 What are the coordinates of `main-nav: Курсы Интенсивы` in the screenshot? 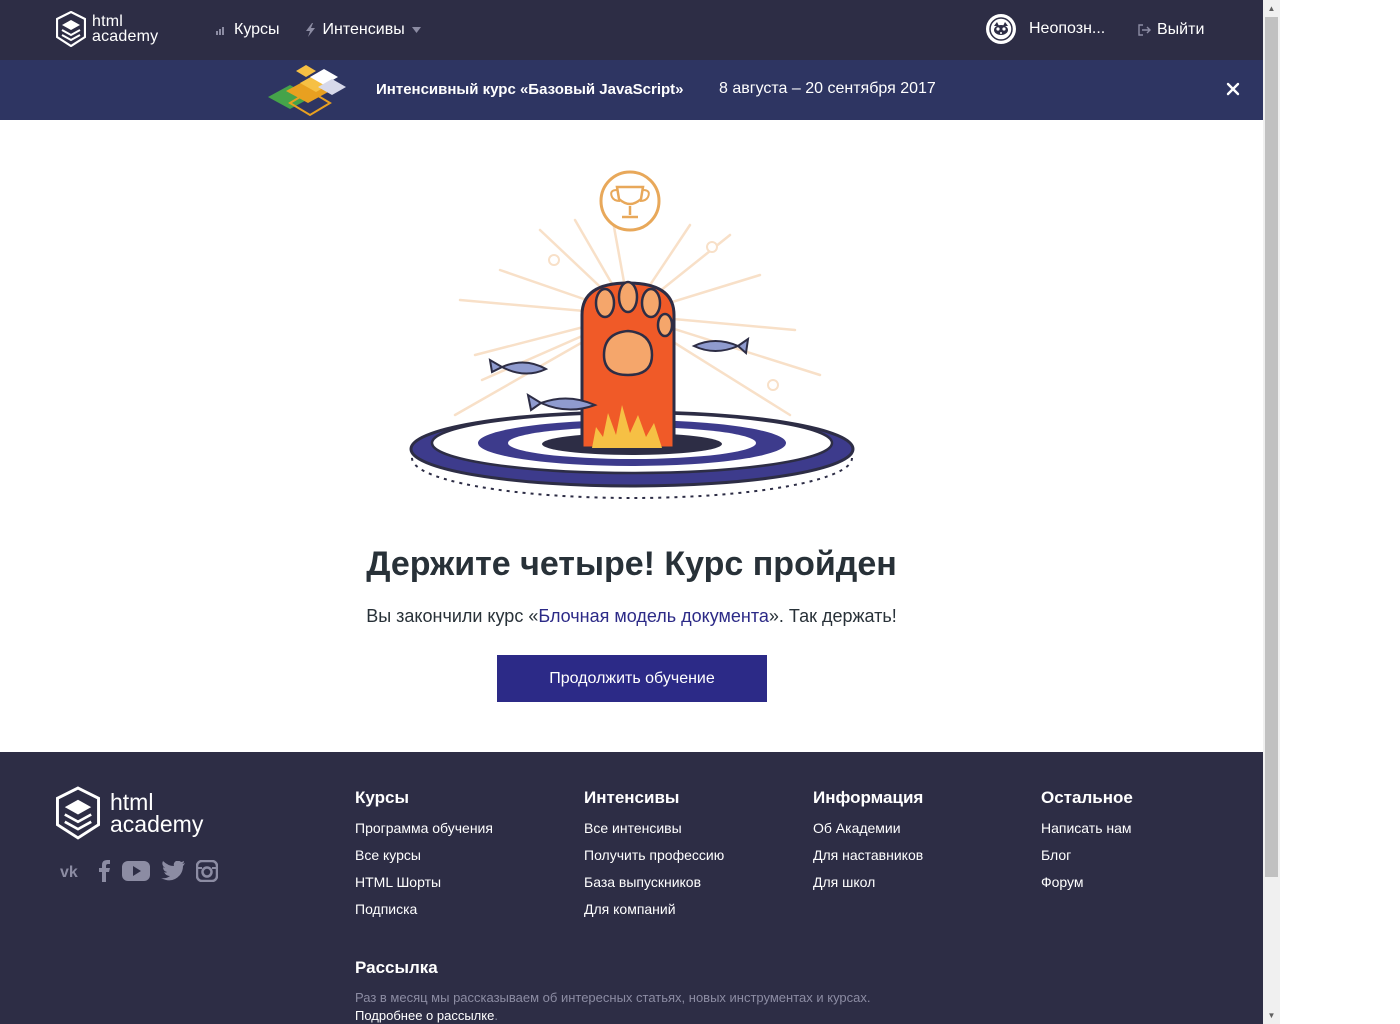 It's located at (331, 30).